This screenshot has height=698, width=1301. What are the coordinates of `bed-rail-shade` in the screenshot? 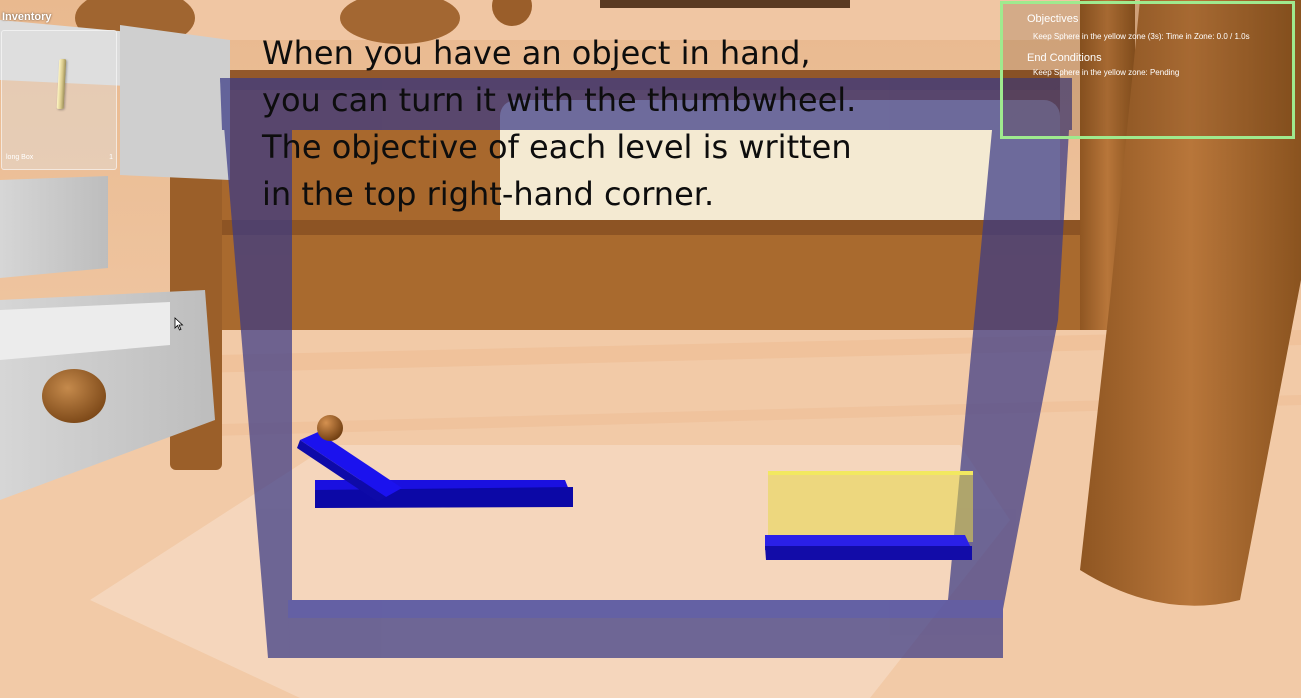 It's located at (625, 227).